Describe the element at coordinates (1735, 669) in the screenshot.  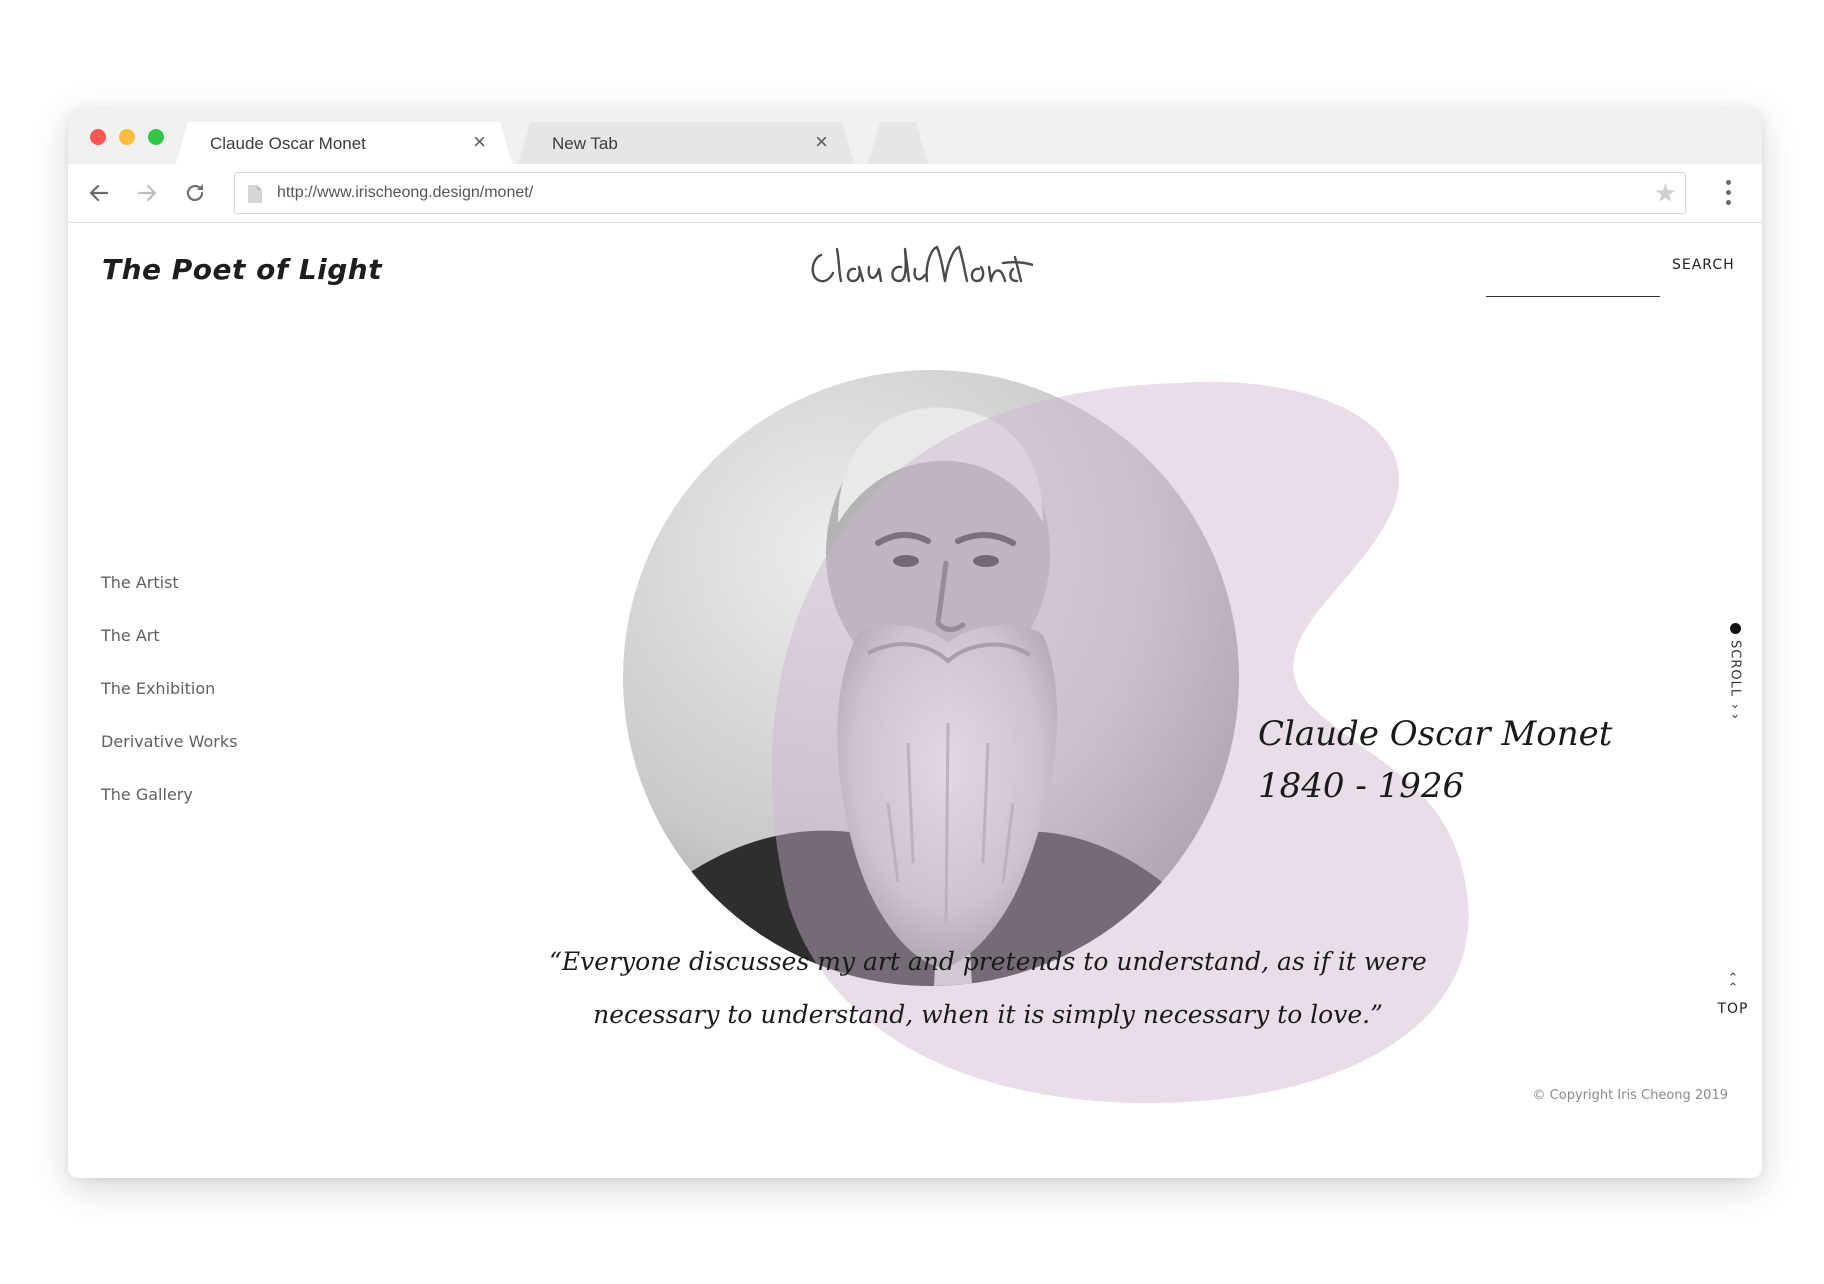
I see `scroll-label: SCROLL` at that location.